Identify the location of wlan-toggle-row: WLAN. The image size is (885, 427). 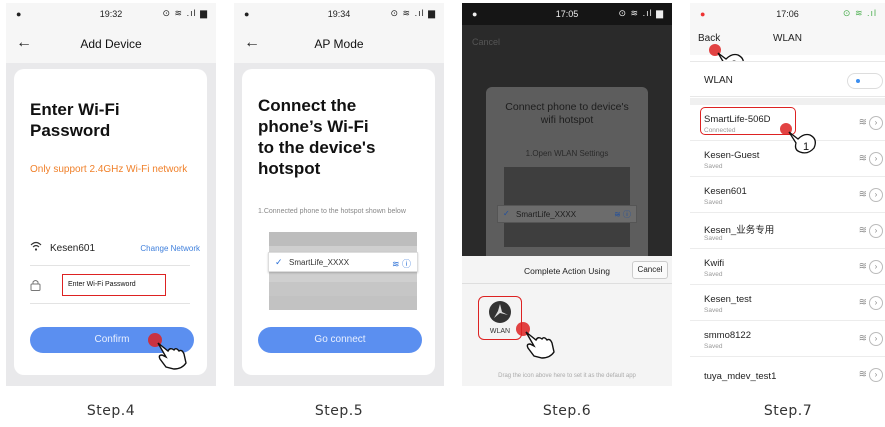
(787, 79).